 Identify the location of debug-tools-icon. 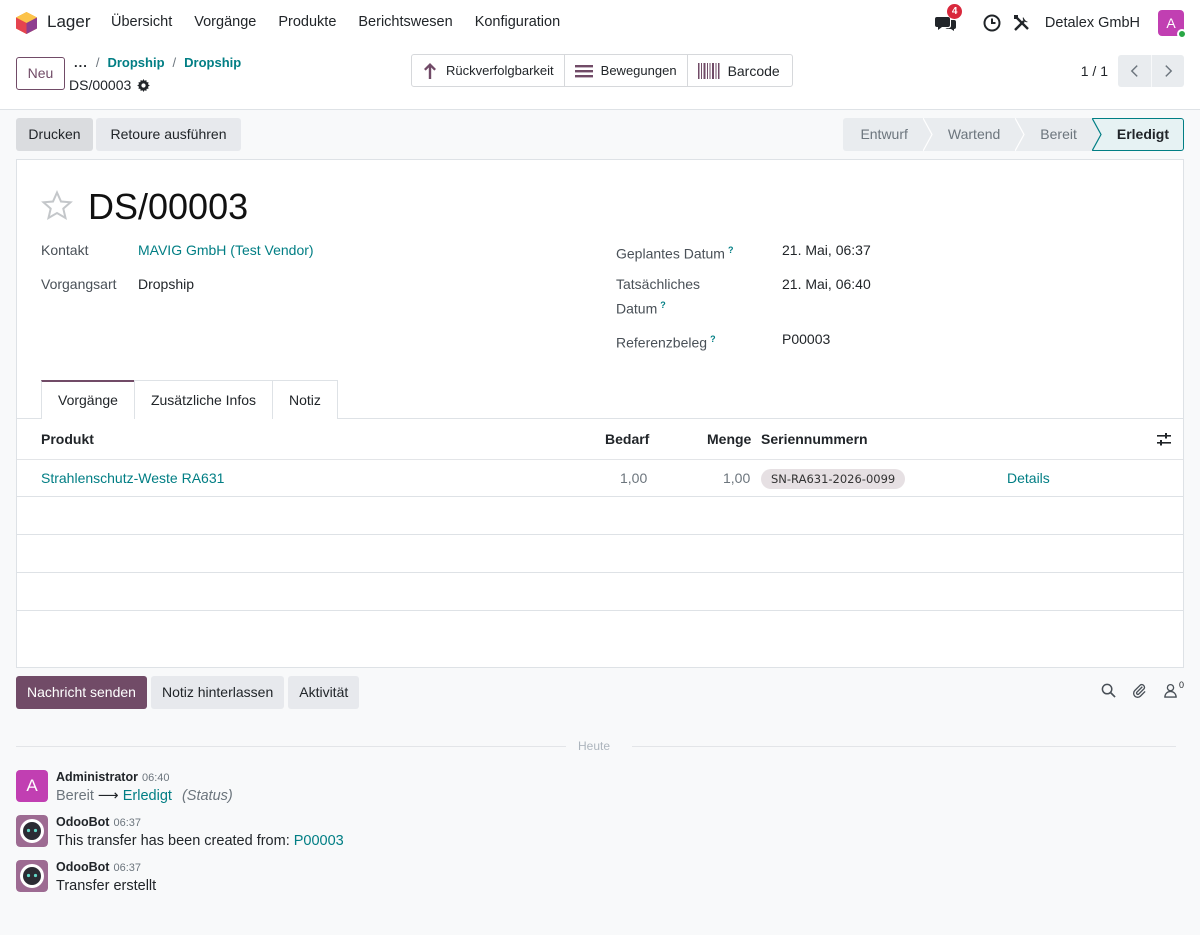
(1022, 23).